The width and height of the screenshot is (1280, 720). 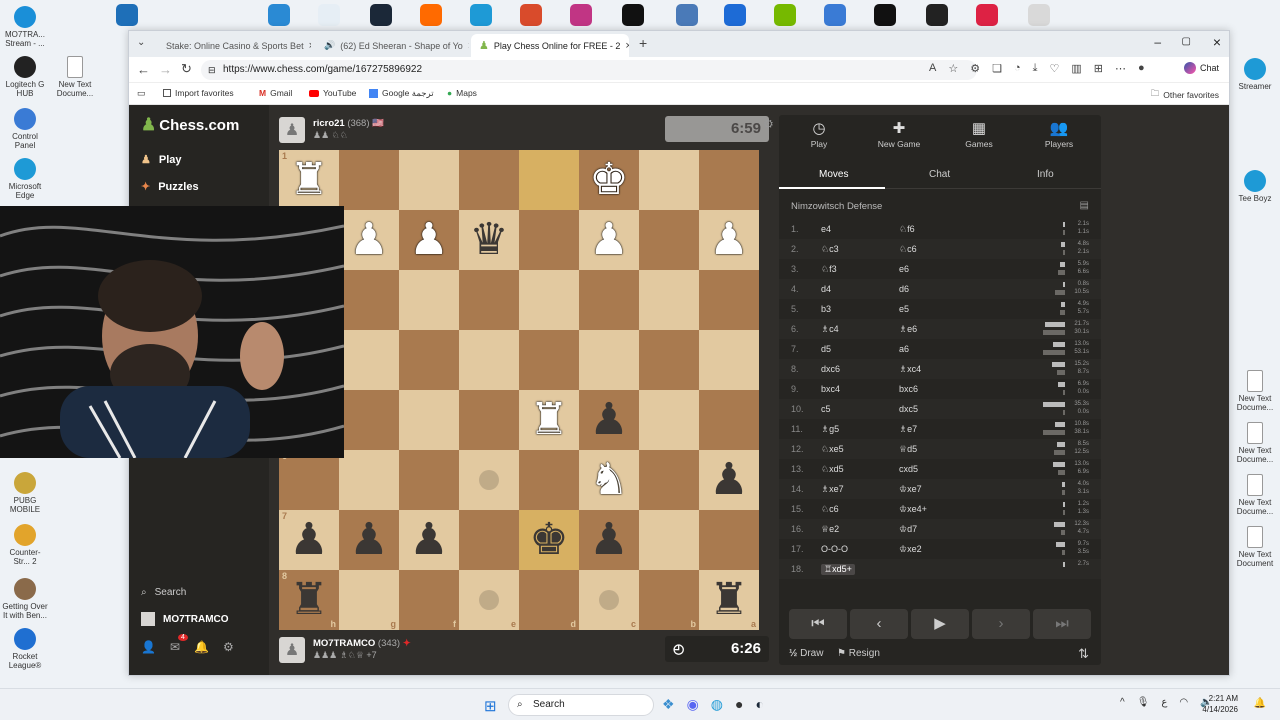 What do you see at coordinates (390, 45) in the screenshot?
I see `tab-youtube: 🔊(62) Ed Sheeran - Shape of Yo×` at bounding box center [390, 45].